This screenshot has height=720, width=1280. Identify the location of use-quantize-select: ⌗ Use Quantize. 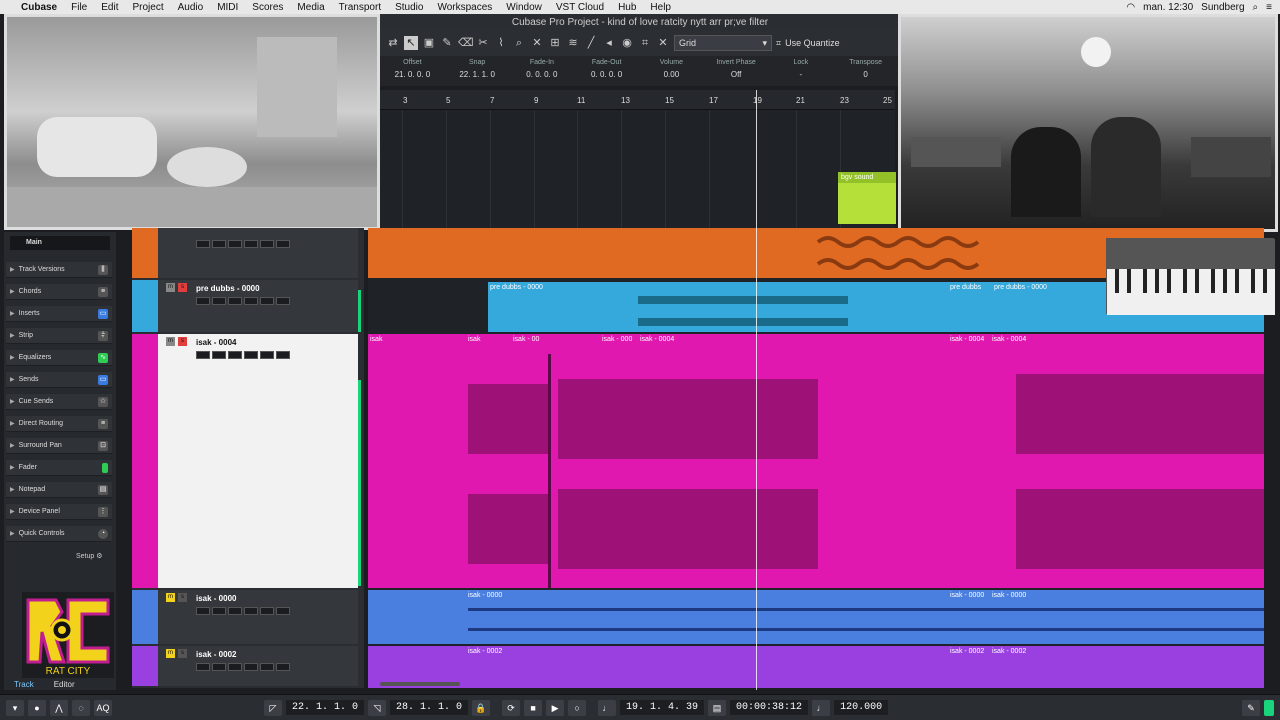
(808, 43).